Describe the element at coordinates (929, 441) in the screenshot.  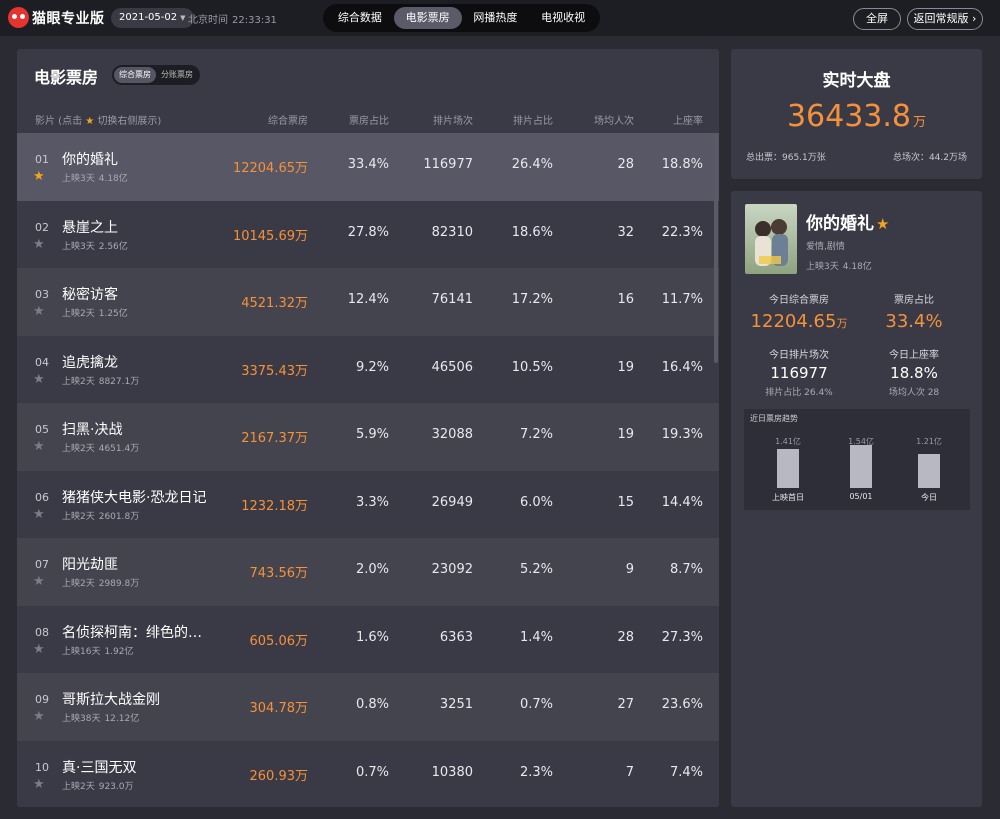
I see `trend-bar-value: 1.21亿` at that location.